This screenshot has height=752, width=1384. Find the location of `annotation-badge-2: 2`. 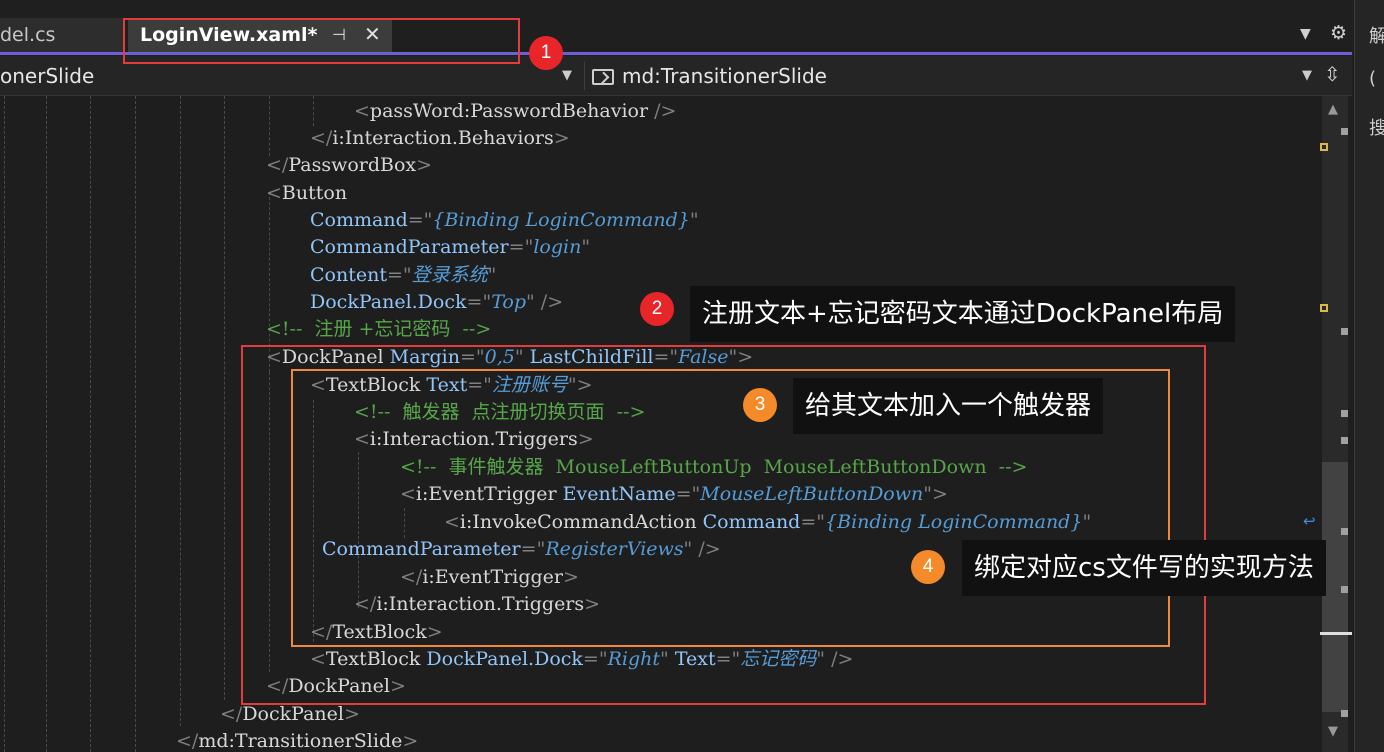

annotation-badge-2: 2 is located at coordinates (657, 309).